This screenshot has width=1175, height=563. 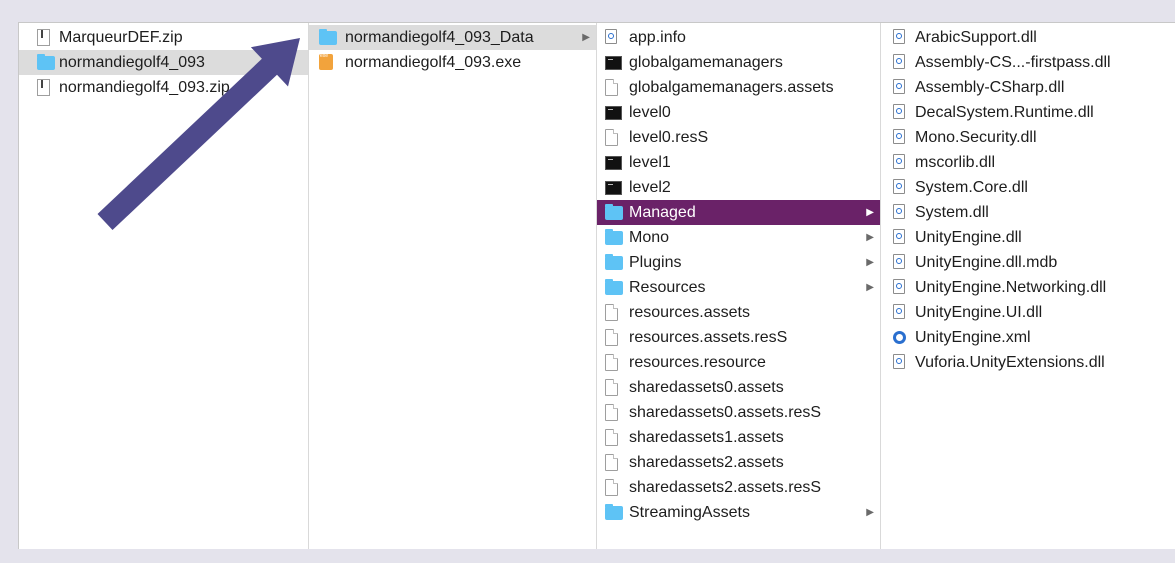 I want to click on file-item: normandiegolf4_093.zip, so click(x=163, y=87).